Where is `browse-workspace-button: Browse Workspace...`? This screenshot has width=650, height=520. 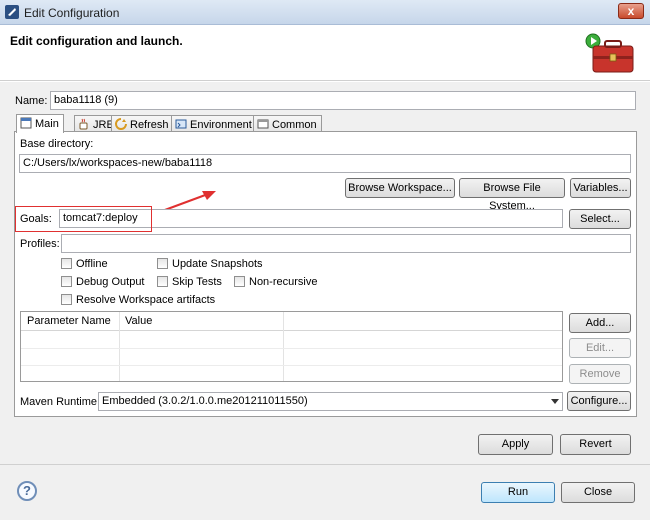
browse-workspace-button: Browse Workspace... is located at coordinates (400, 188).